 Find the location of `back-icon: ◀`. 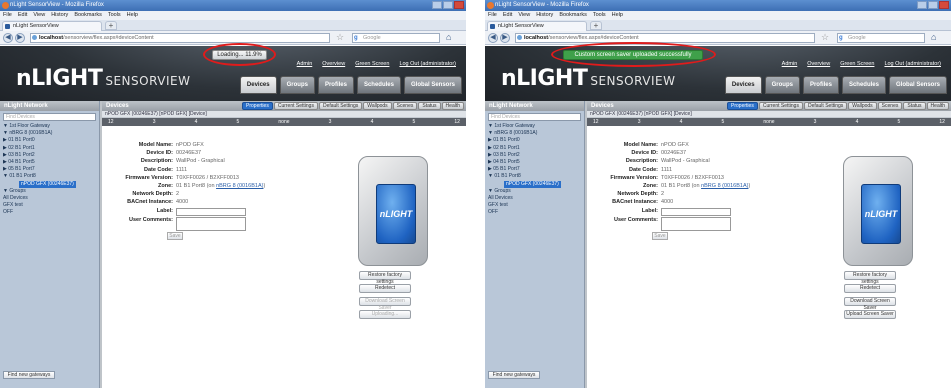

back-icon: ◀ is located at coordinates (8, 38).